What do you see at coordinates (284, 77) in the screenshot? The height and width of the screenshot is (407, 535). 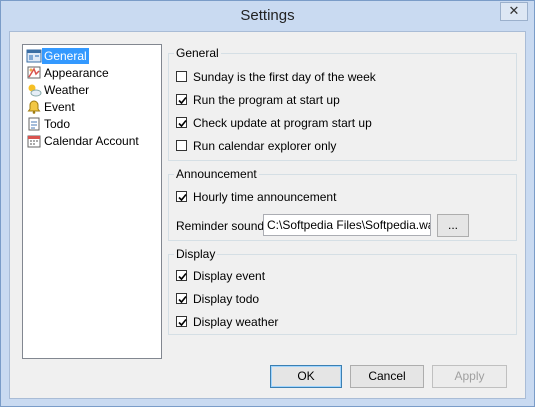 I see `option-label: Sunday is the first day of the week` at bounding box center [284, 77].